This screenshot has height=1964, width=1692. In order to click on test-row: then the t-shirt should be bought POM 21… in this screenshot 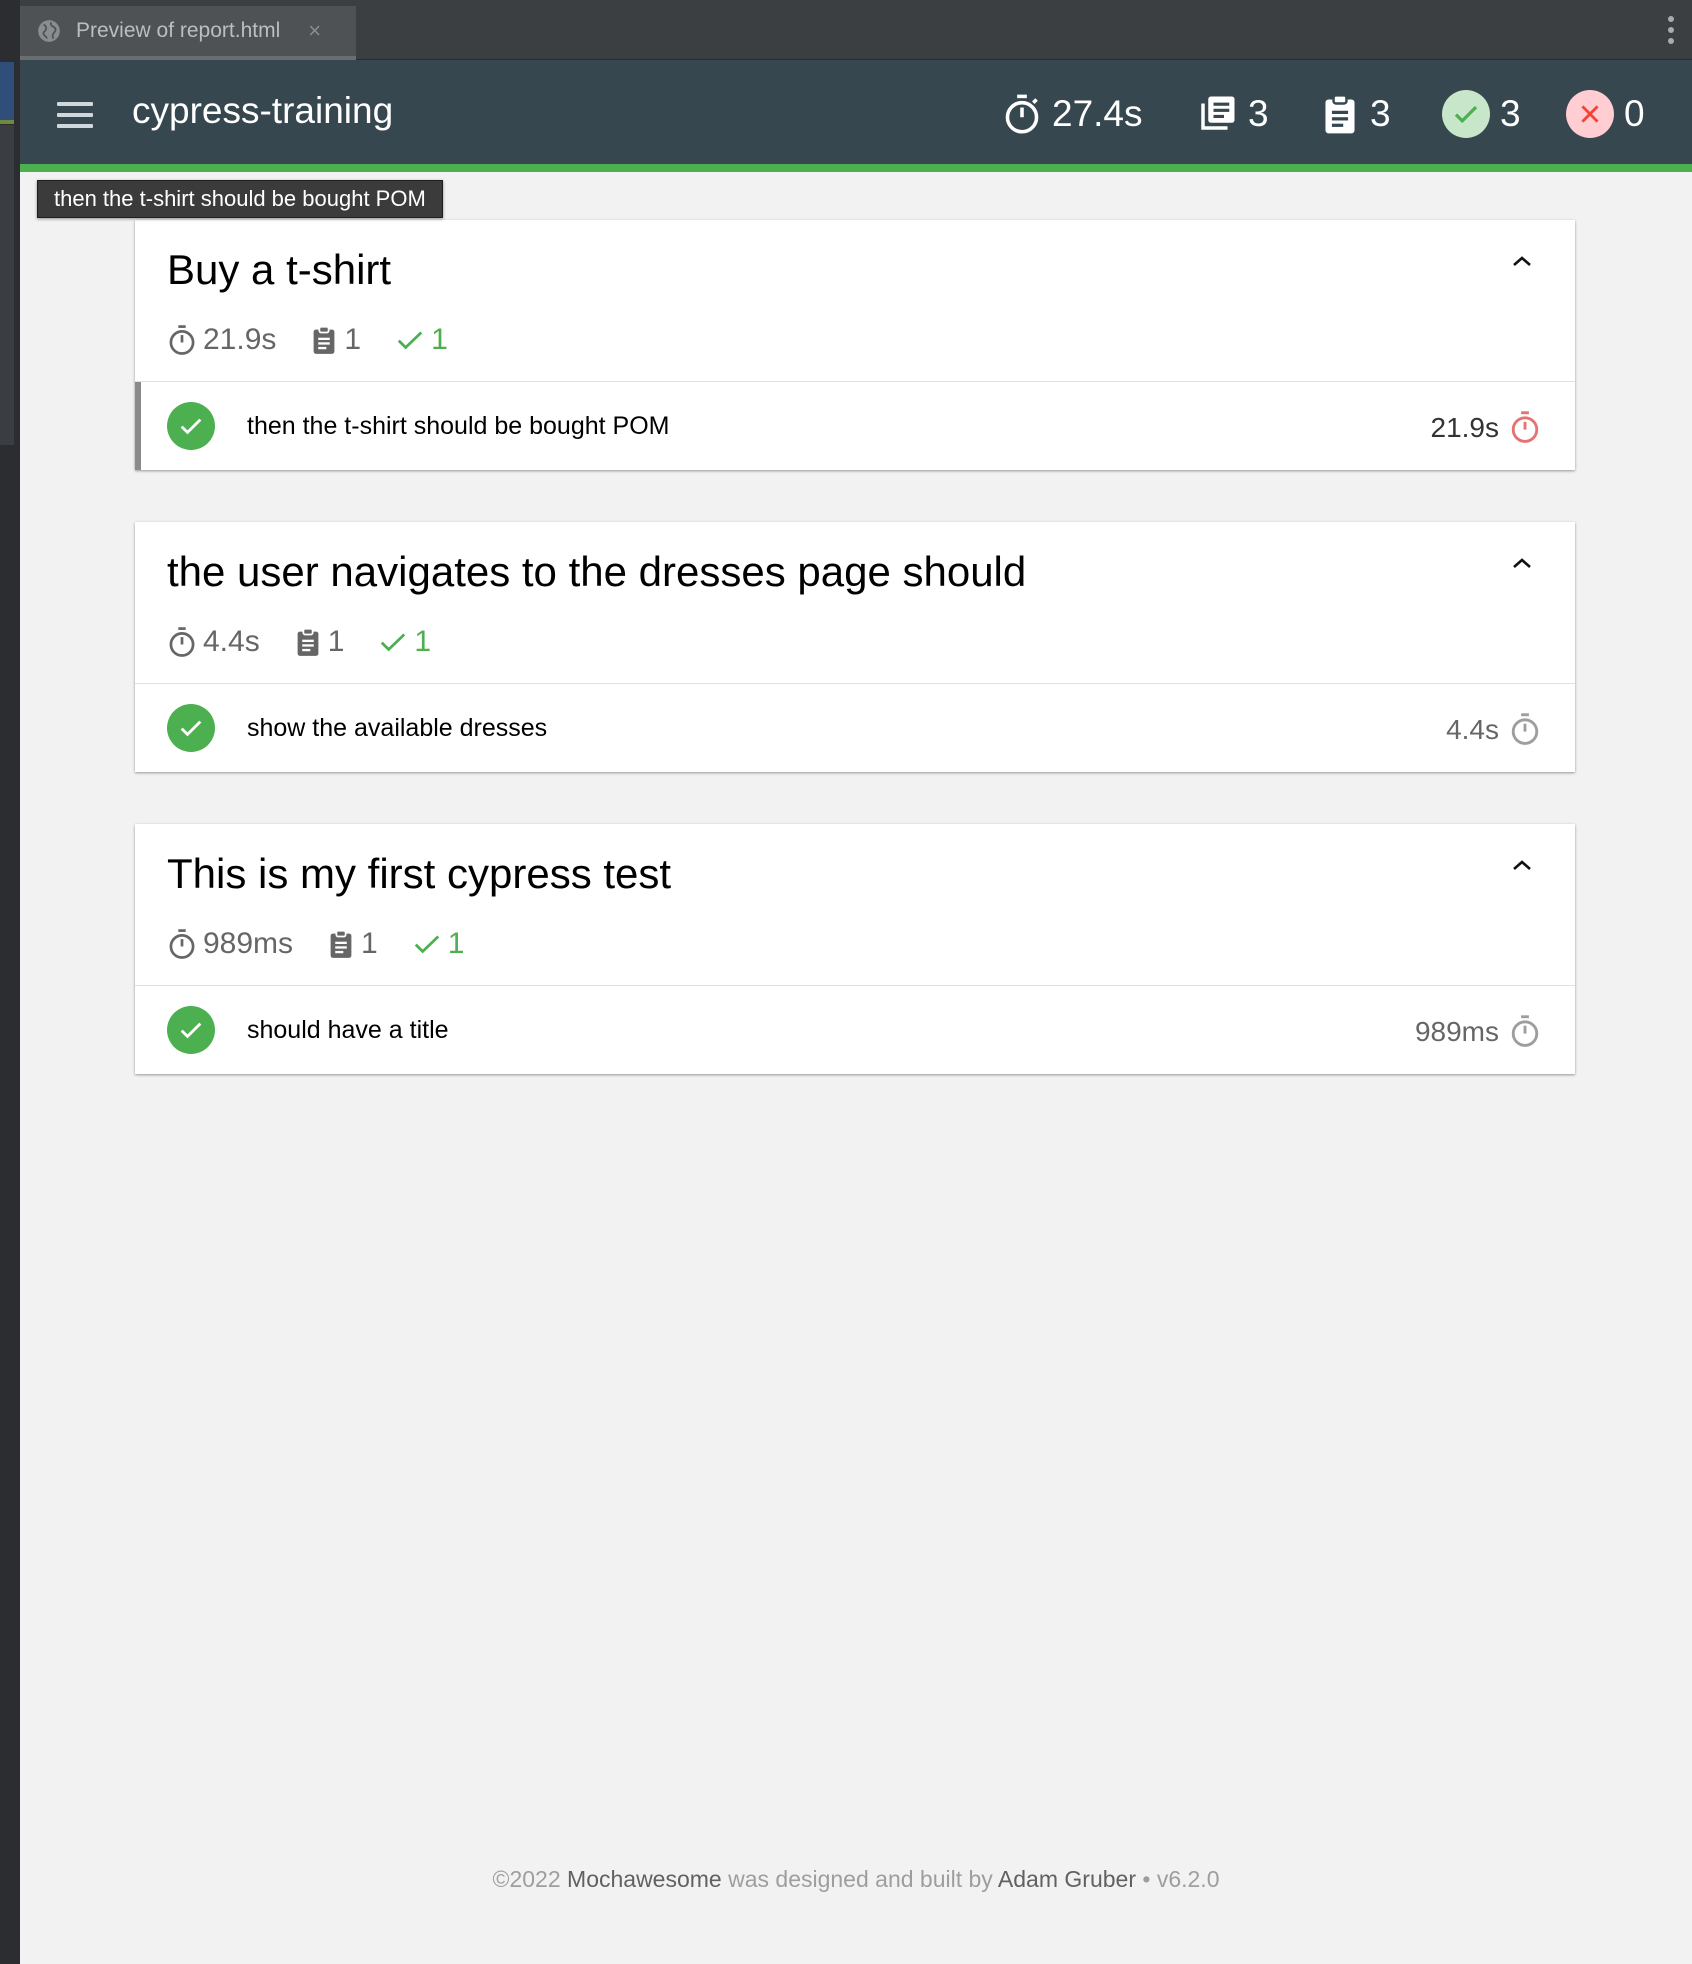, I will do `click(855, 426)`.